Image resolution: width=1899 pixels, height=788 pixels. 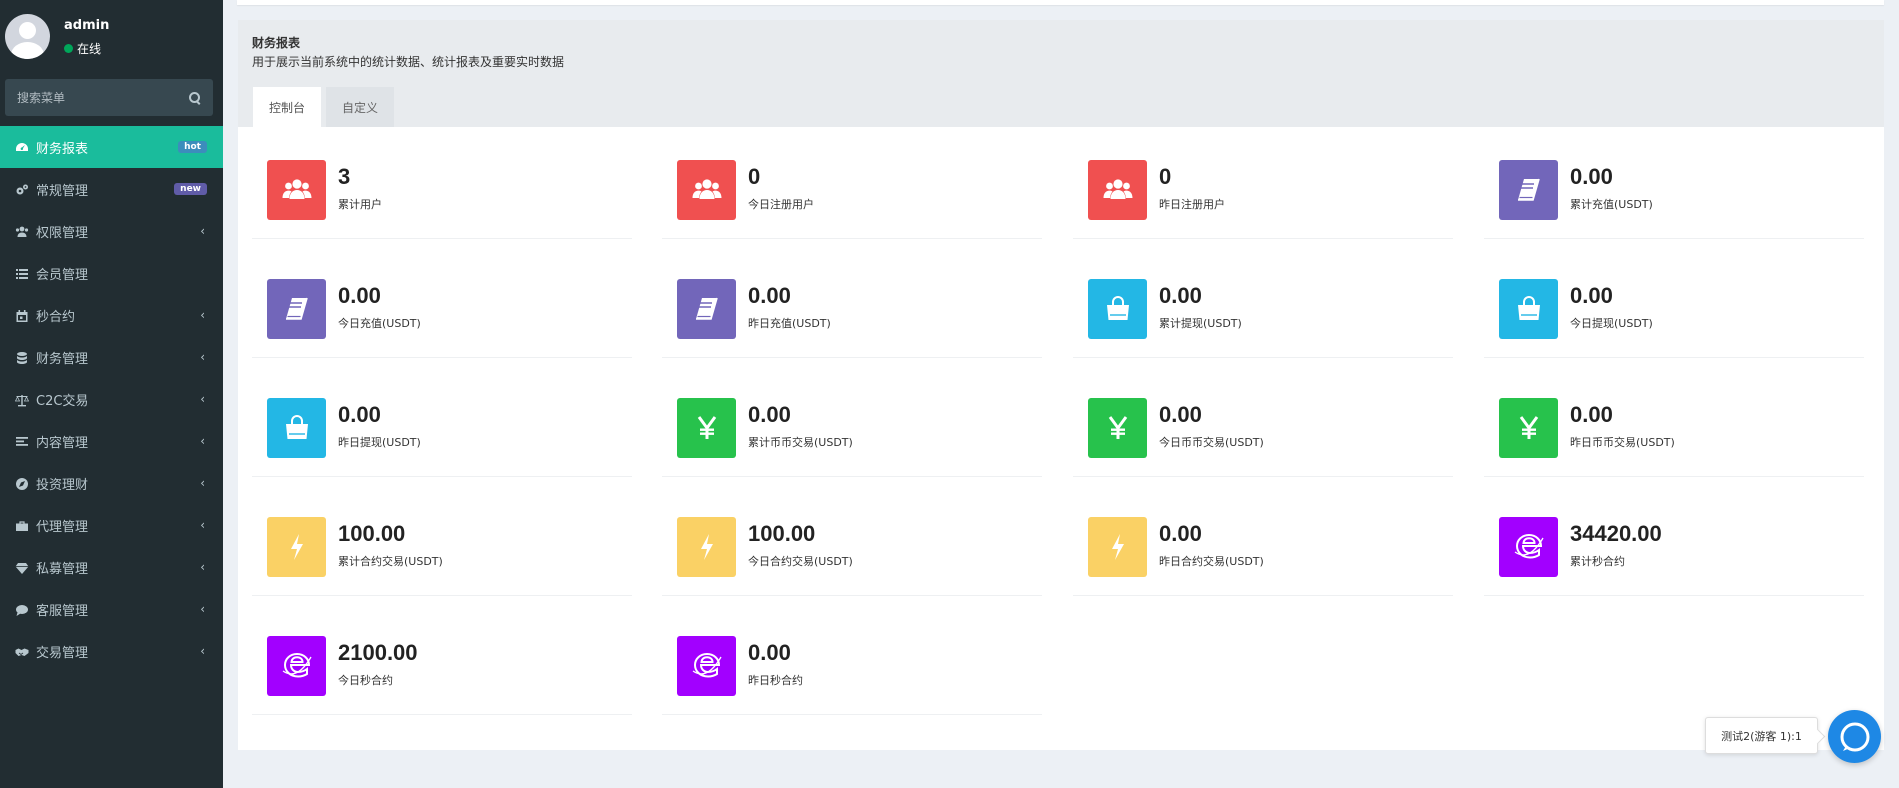 What do you see at coordinates (1528, 547) in the screenshot?
I see `edge-icon` at bounding box center [1528, 547].